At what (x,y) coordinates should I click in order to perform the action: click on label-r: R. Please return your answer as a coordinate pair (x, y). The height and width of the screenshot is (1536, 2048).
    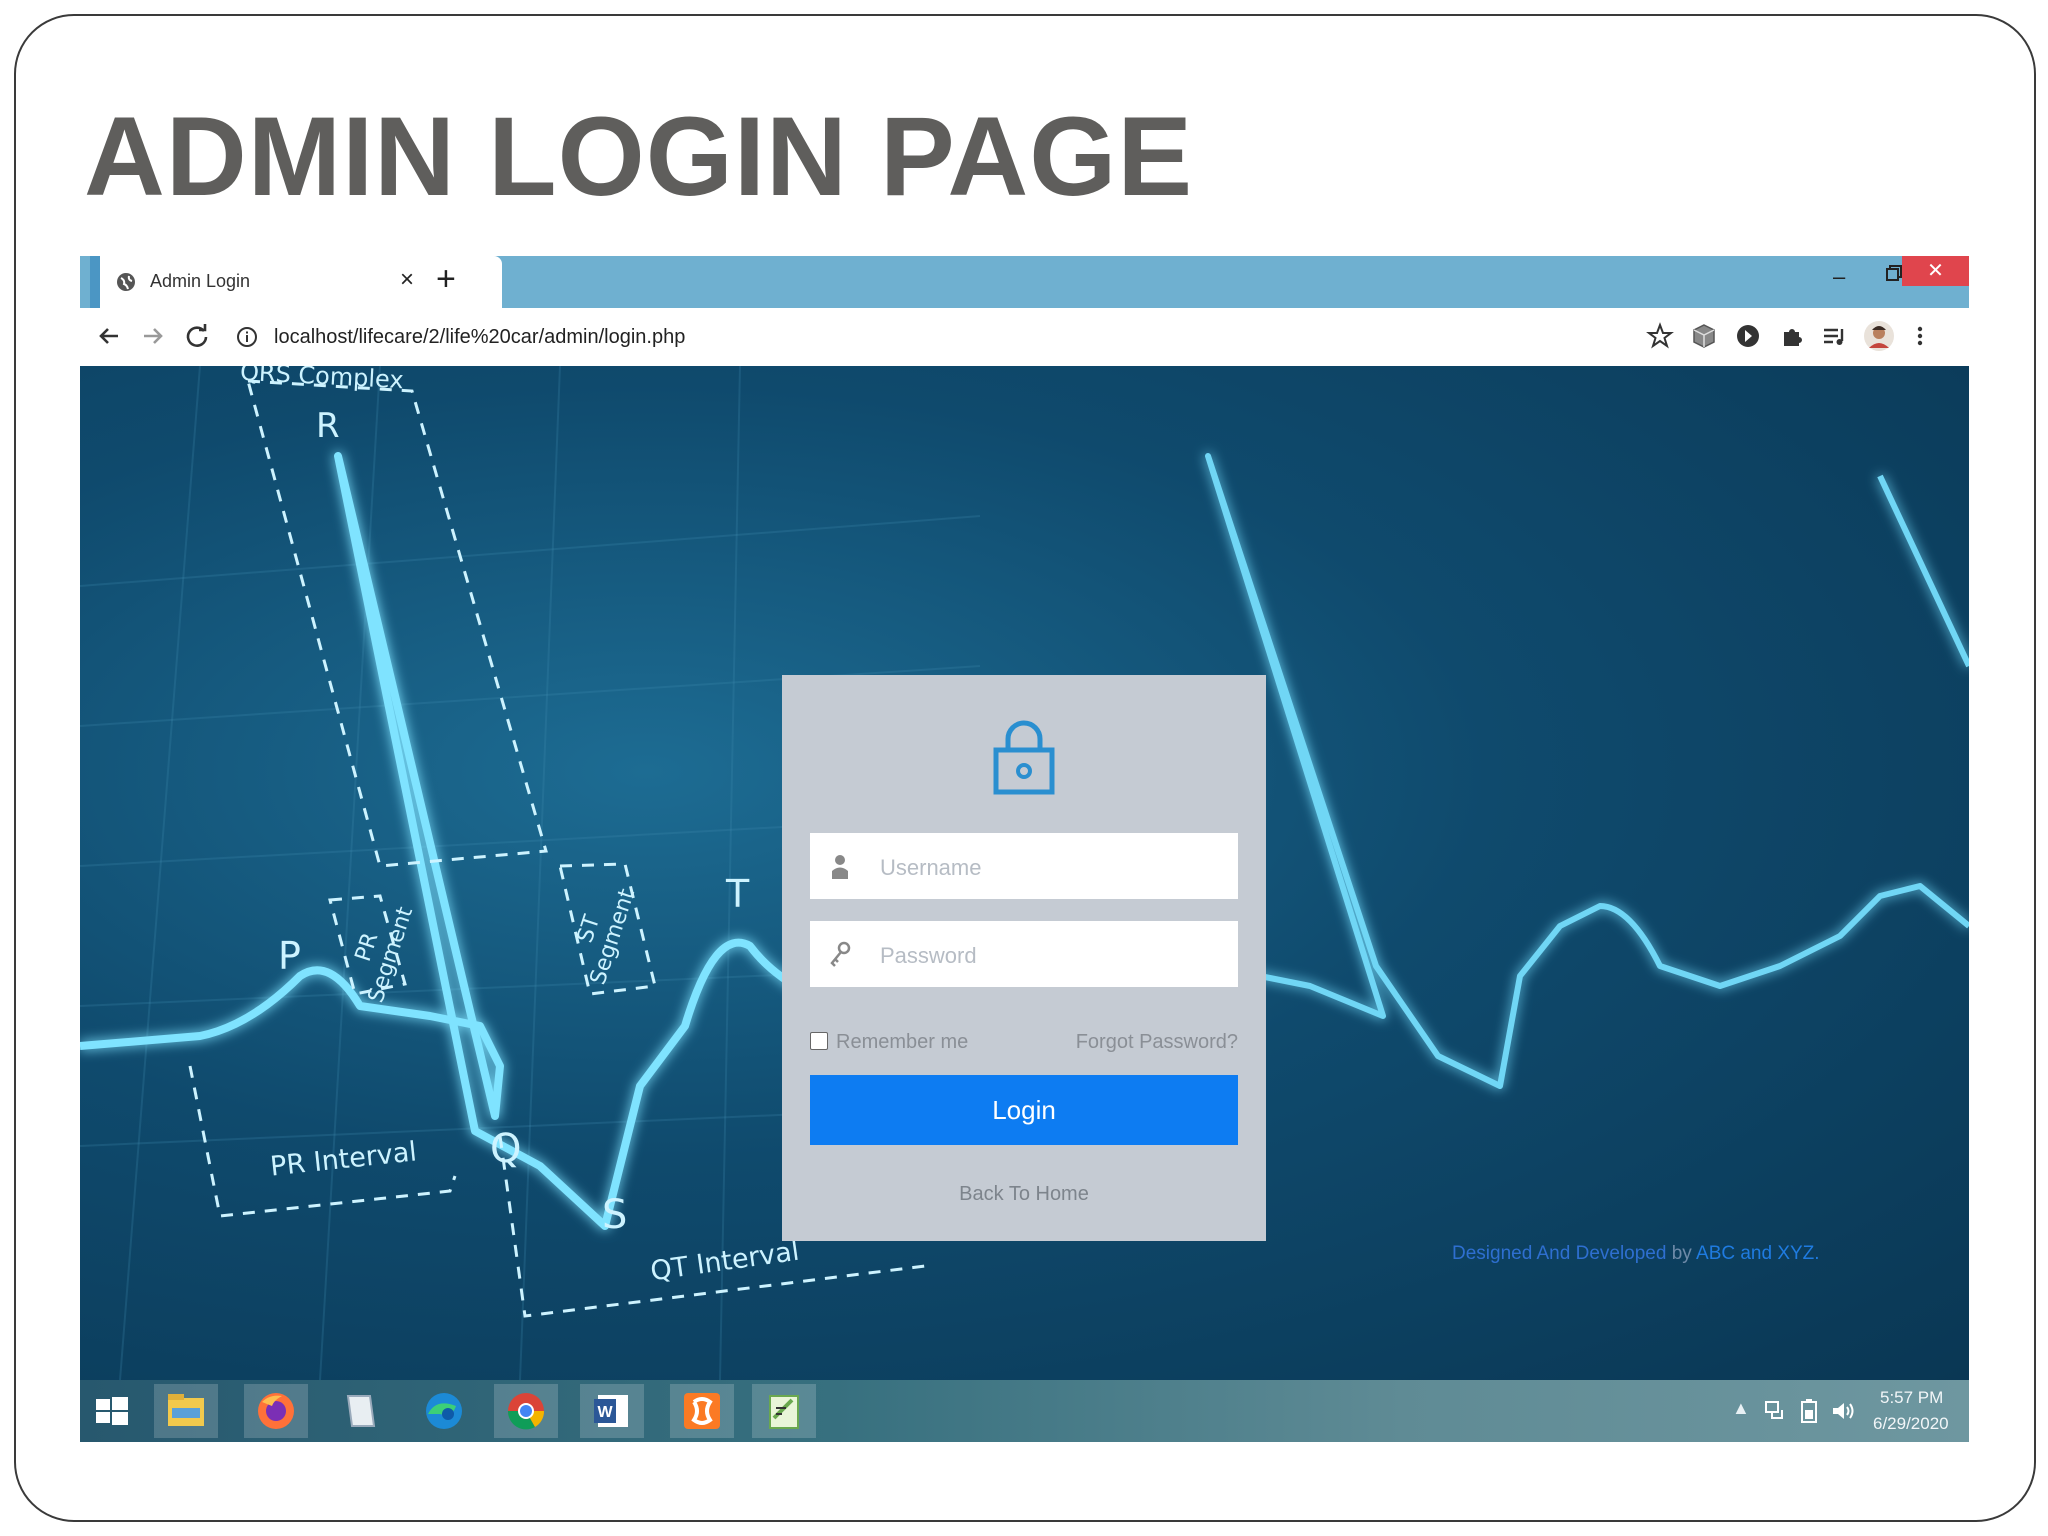
    Looking at the image, I should click on (328, 426).